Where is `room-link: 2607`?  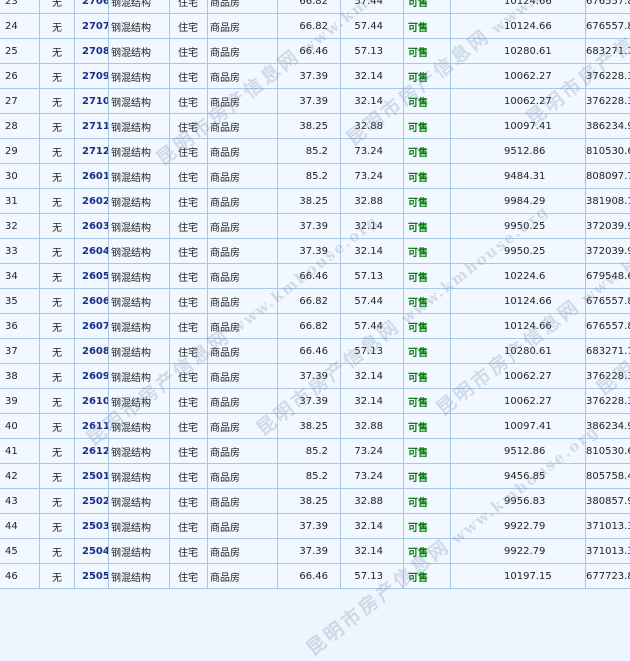
room-link: 2607 is located at coordinates (92, 326).